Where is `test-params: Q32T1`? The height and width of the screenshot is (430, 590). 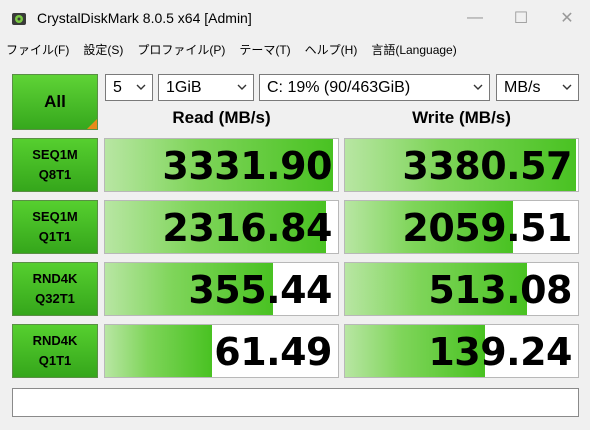
test-params: Q32T1 is located at coordinates (55, 298).